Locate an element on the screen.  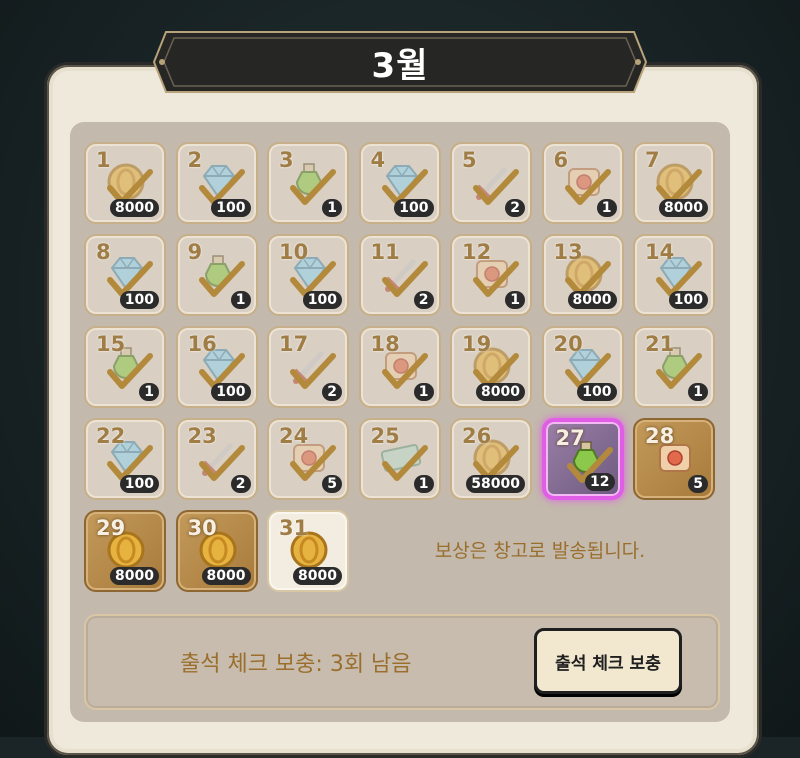
day-cell-9: 91 is located at coordinates (216, 275).